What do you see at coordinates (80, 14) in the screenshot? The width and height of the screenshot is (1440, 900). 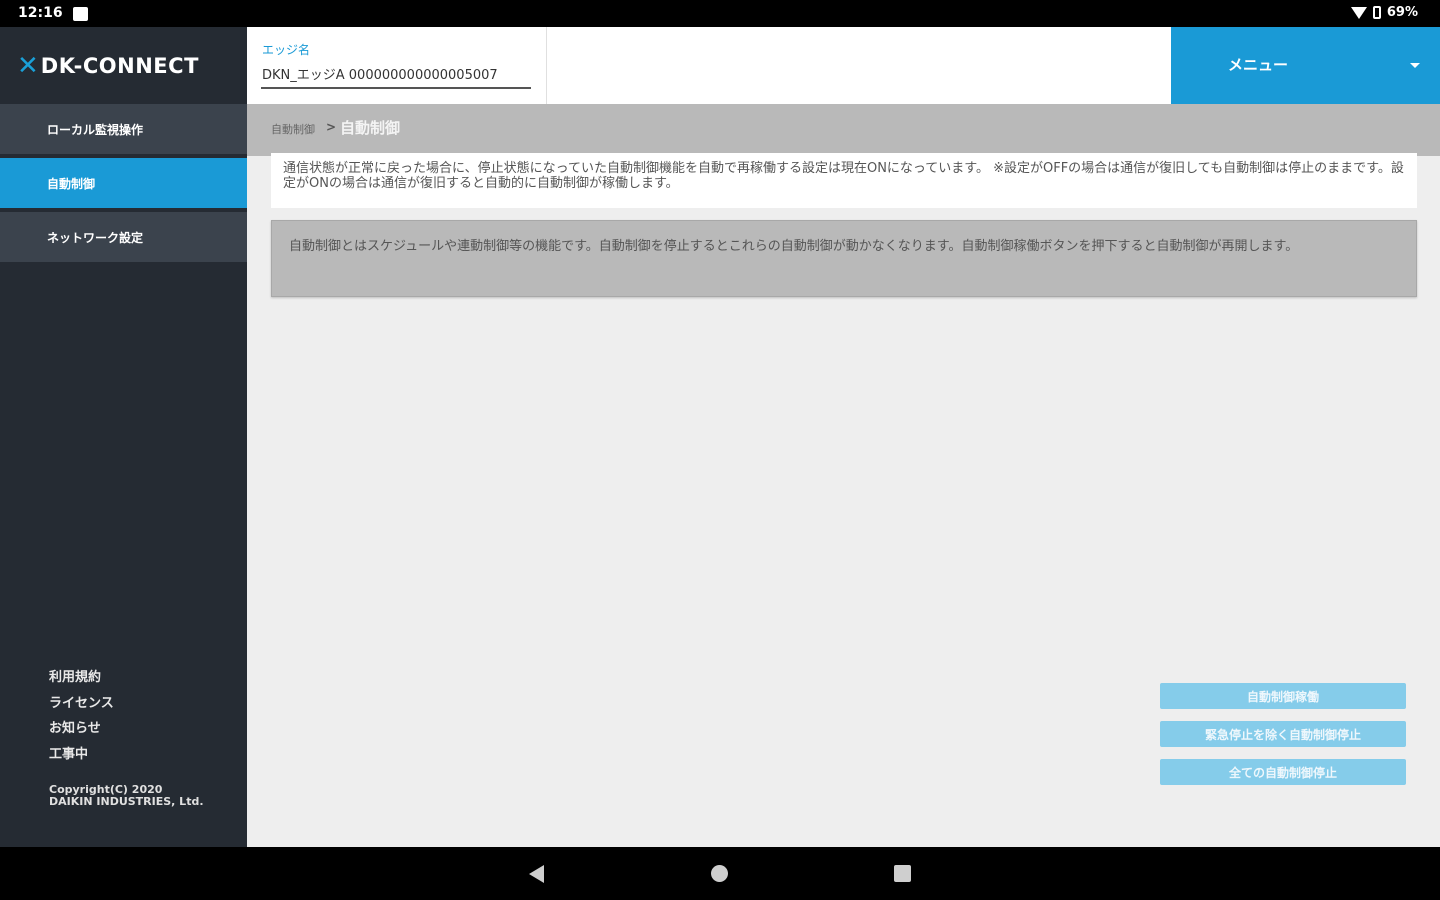 I see `notification-icon` at bounding box center [80, 14].